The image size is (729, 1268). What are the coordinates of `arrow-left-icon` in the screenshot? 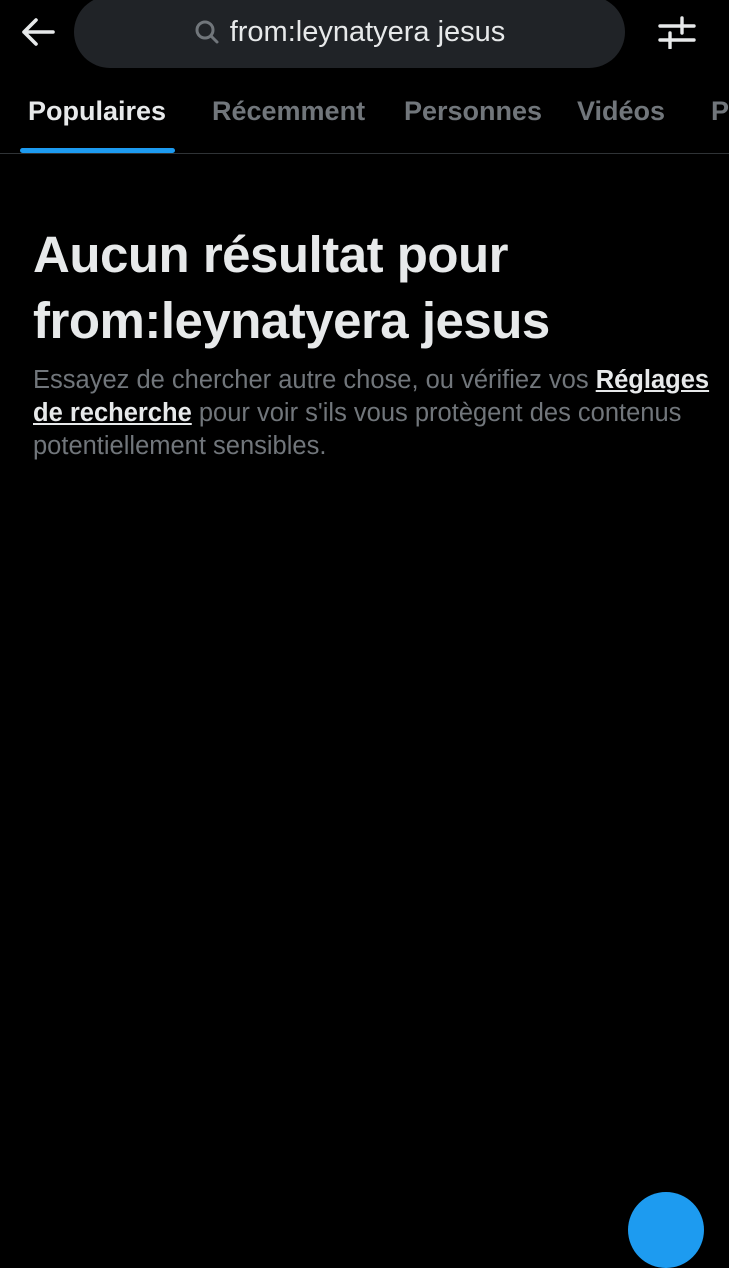 It's located at (38, 32).